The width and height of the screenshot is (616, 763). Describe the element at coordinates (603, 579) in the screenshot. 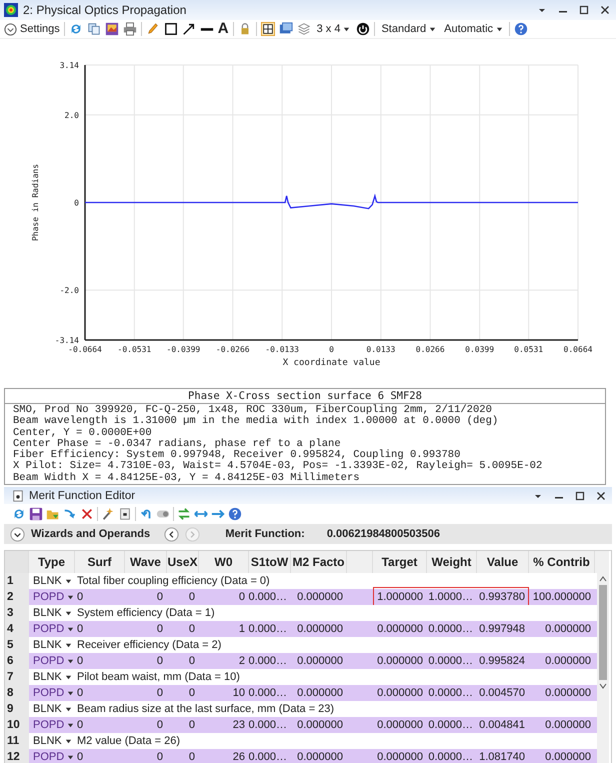

I see `scroll-up-icon` at that location.